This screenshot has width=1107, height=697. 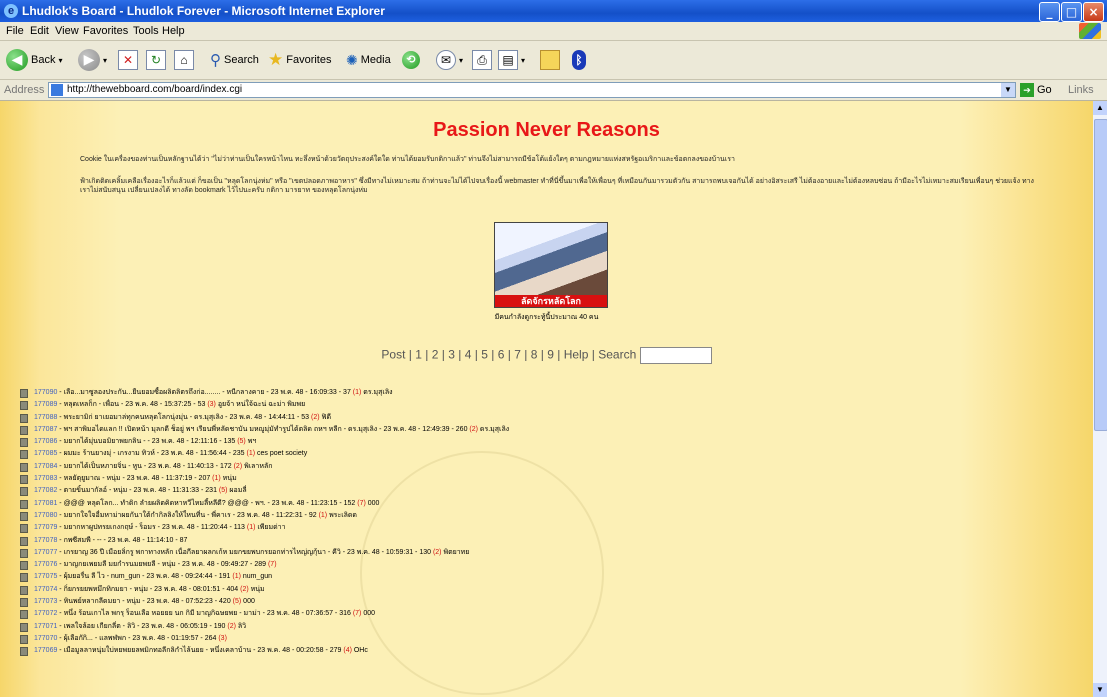 I want to click on back-button: ◀ Back ▾, so click(x=34, y=60).